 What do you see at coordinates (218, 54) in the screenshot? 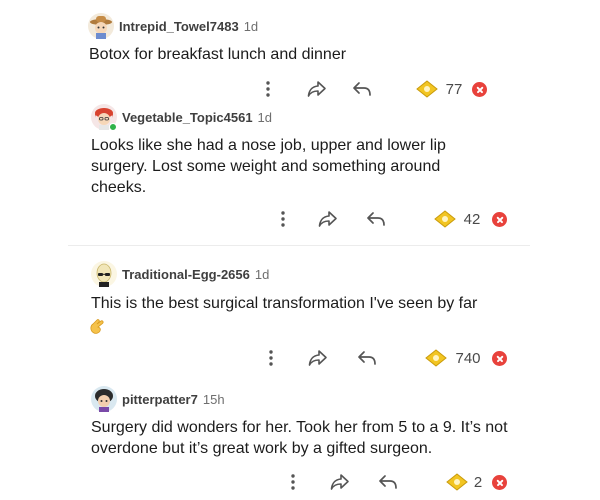
I see `comment-text: Botox for breakfast lunch and dinner` at bounding box center [218, 54].